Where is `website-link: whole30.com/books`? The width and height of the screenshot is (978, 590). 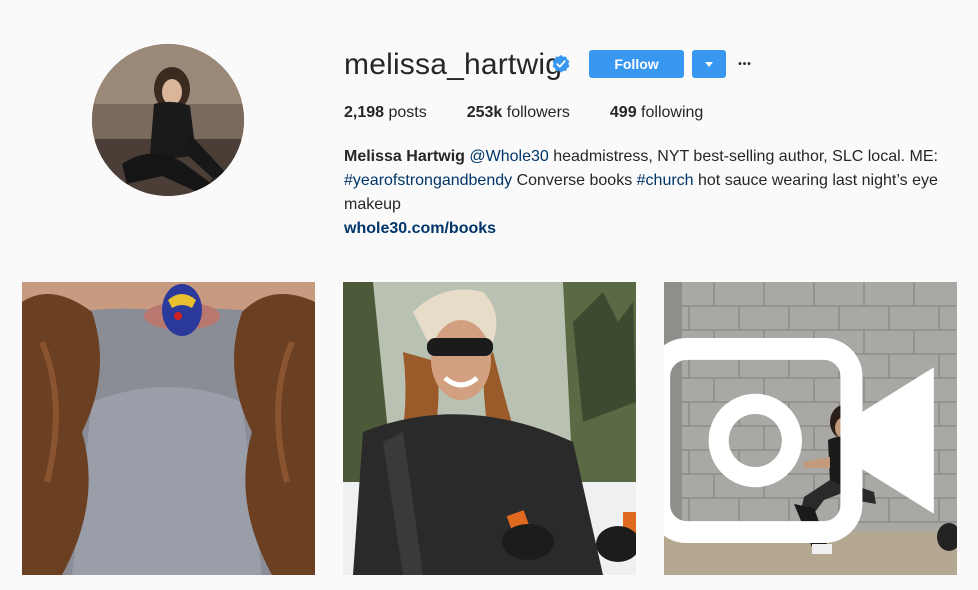 website-link: whole30.com/books is located at coordinates (654, 229).